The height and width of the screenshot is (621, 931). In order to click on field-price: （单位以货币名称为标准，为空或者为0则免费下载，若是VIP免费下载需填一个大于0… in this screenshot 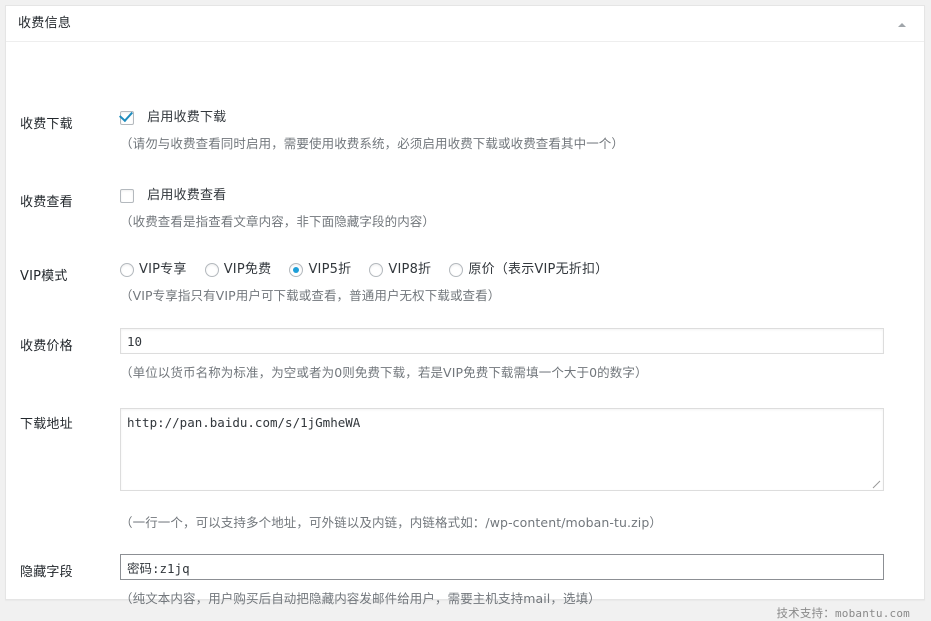, I will do `click(502, 355)`.